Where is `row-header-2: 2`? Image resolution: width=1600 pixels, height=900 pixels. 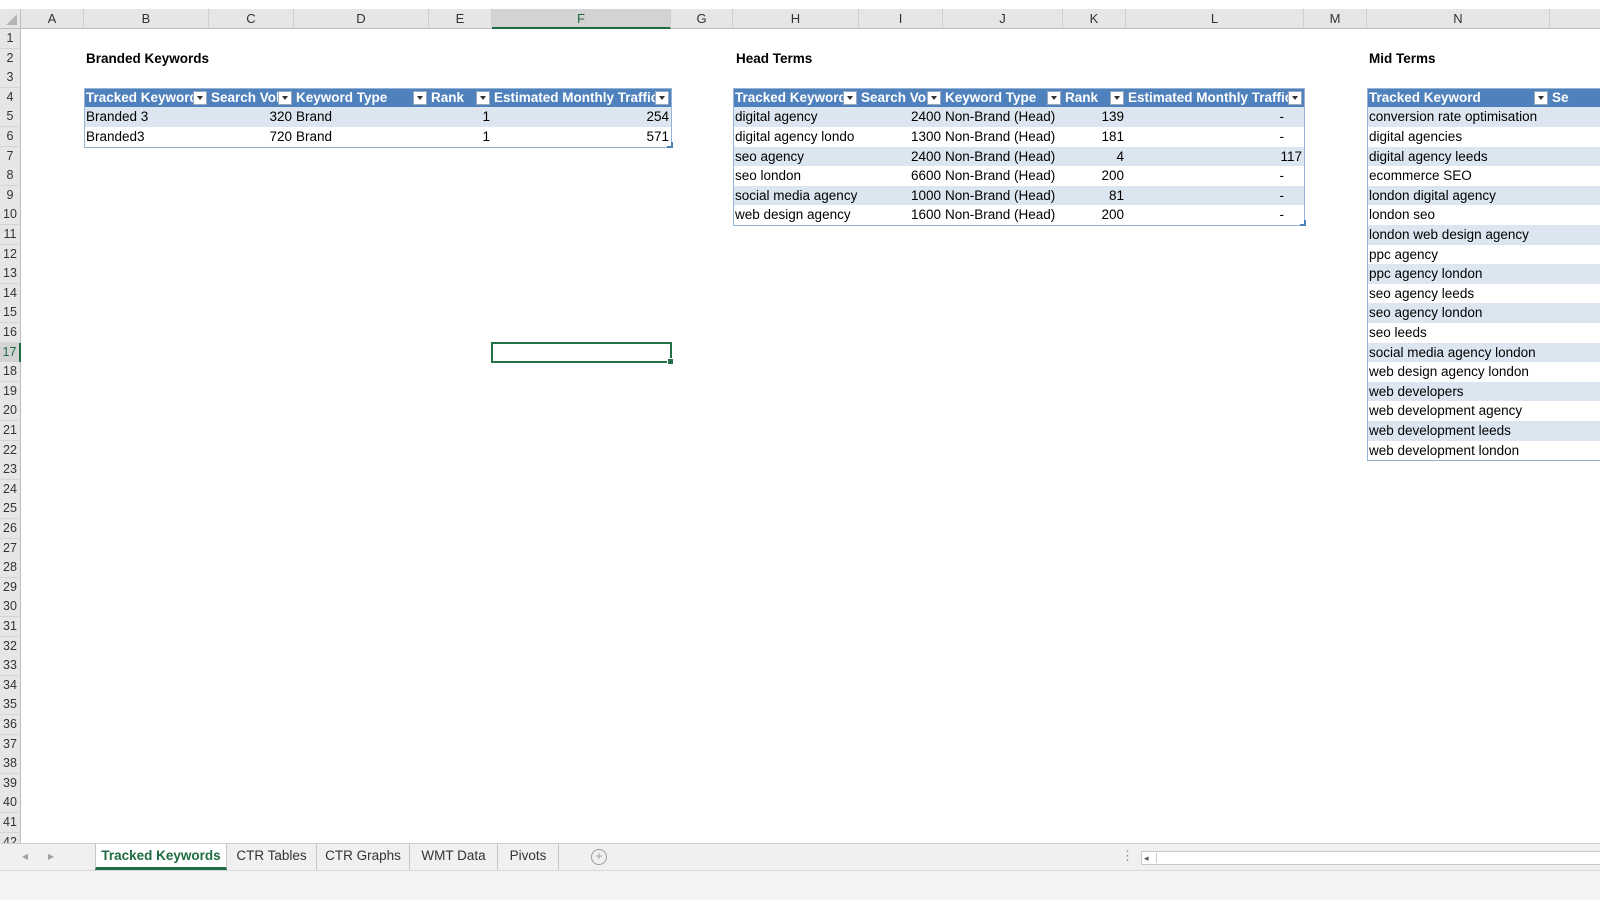 row-header-2: 2 is located at coordinates (10, 58).